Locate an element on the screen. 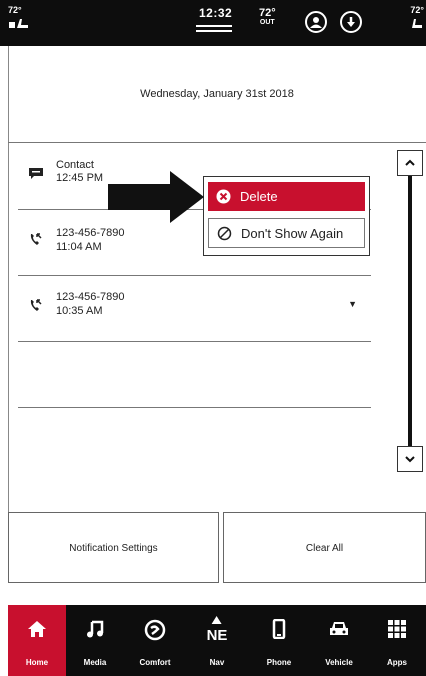 This screenshot has width=426, height=676. notification-time: 10:35 AM is located at coordinates (79, 311).